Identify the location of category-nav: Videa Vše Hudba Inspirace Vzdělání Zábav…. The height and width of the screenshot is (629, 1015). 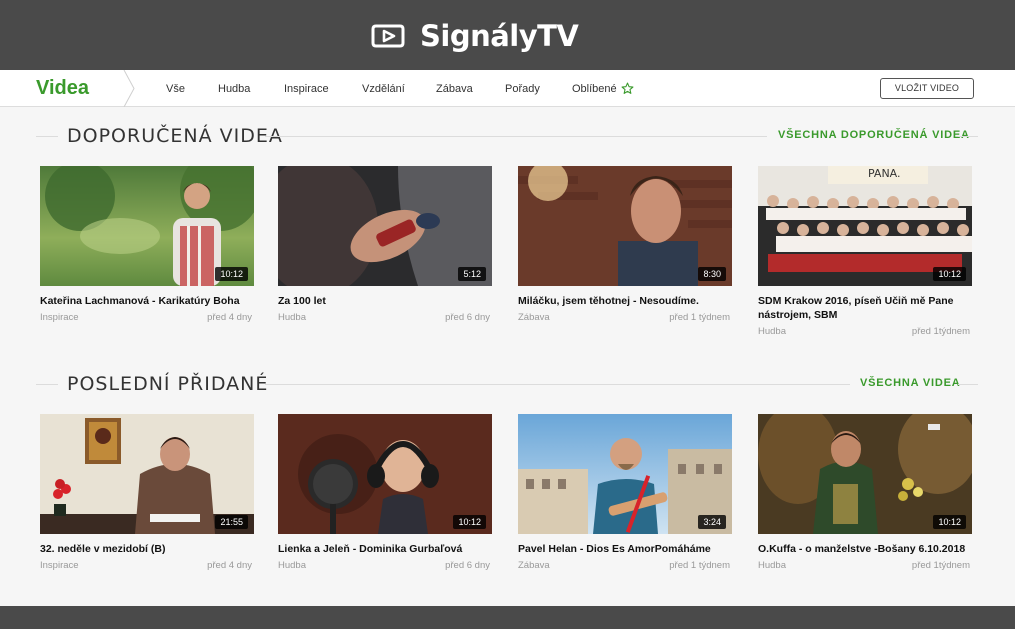
(507, 88).